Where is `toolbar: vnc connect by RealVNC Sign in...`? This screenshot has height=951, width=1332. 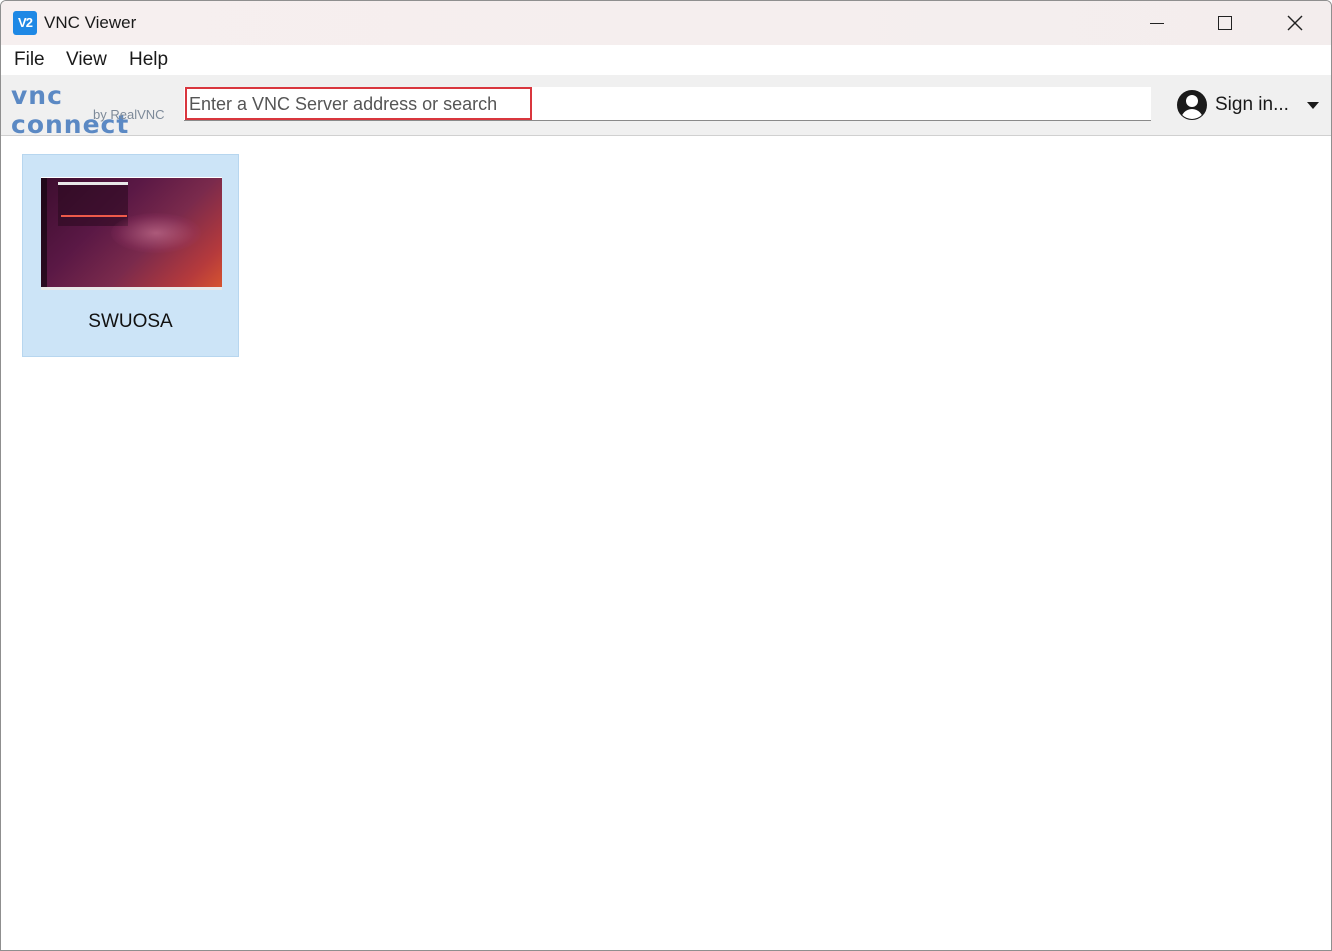 toolbar: vnc connect by RealVNC Sign in... is located at coordinates (666, 107).